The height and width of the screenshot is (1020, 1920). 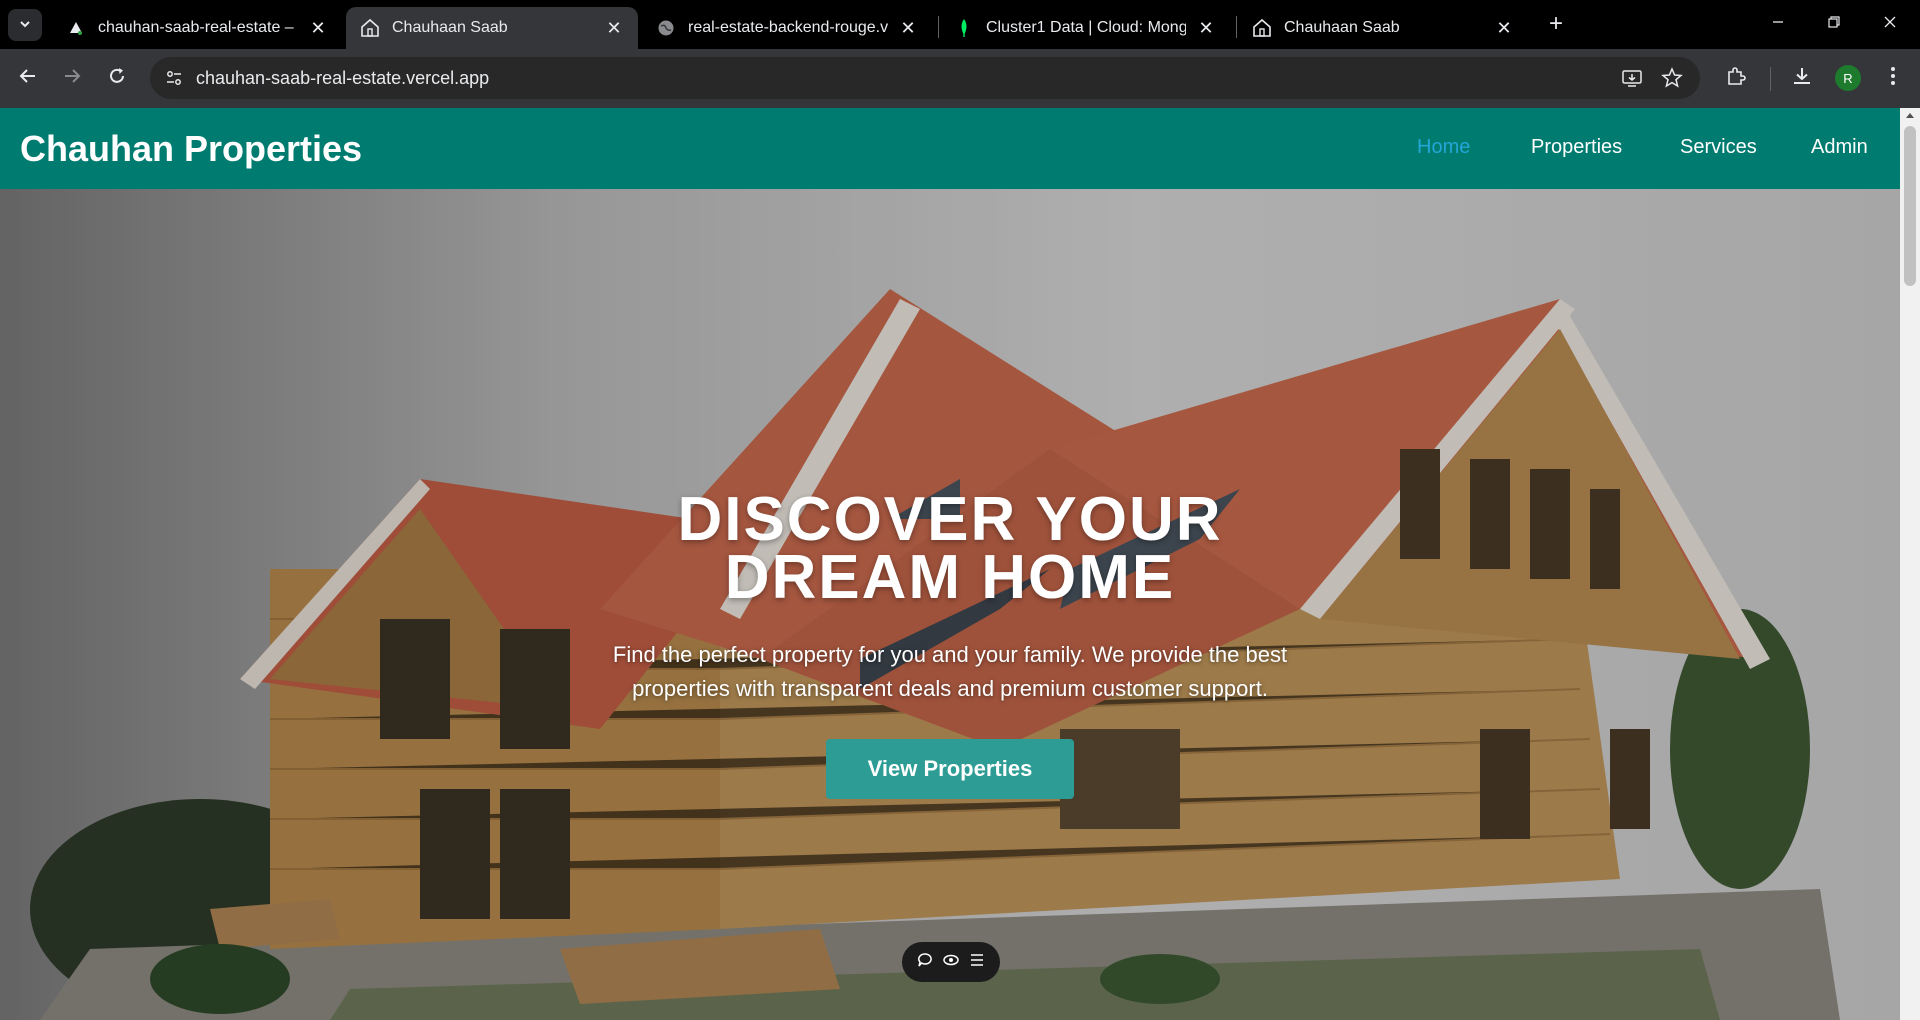 What do you see at coordinates (950, 577) in the screenshot?
I see `hero-title-line-2: DREAM HOME` at bounding box center [950, 577].